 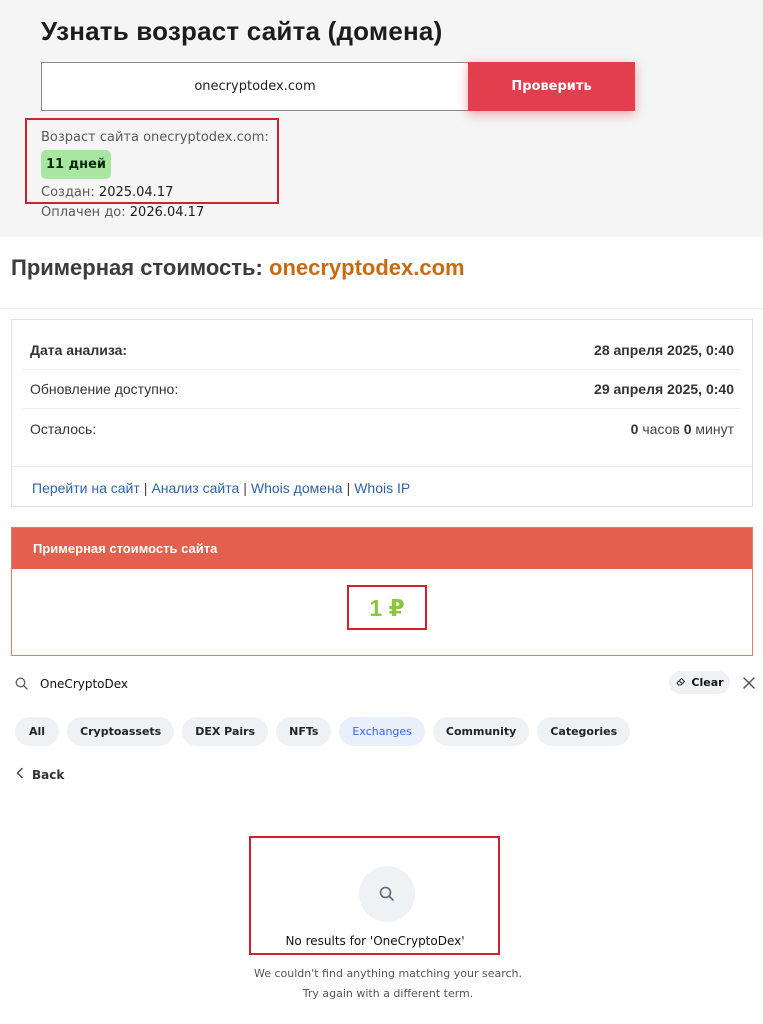 I want to click on filter-nfts: NFTs, so click(x=304, y=731).